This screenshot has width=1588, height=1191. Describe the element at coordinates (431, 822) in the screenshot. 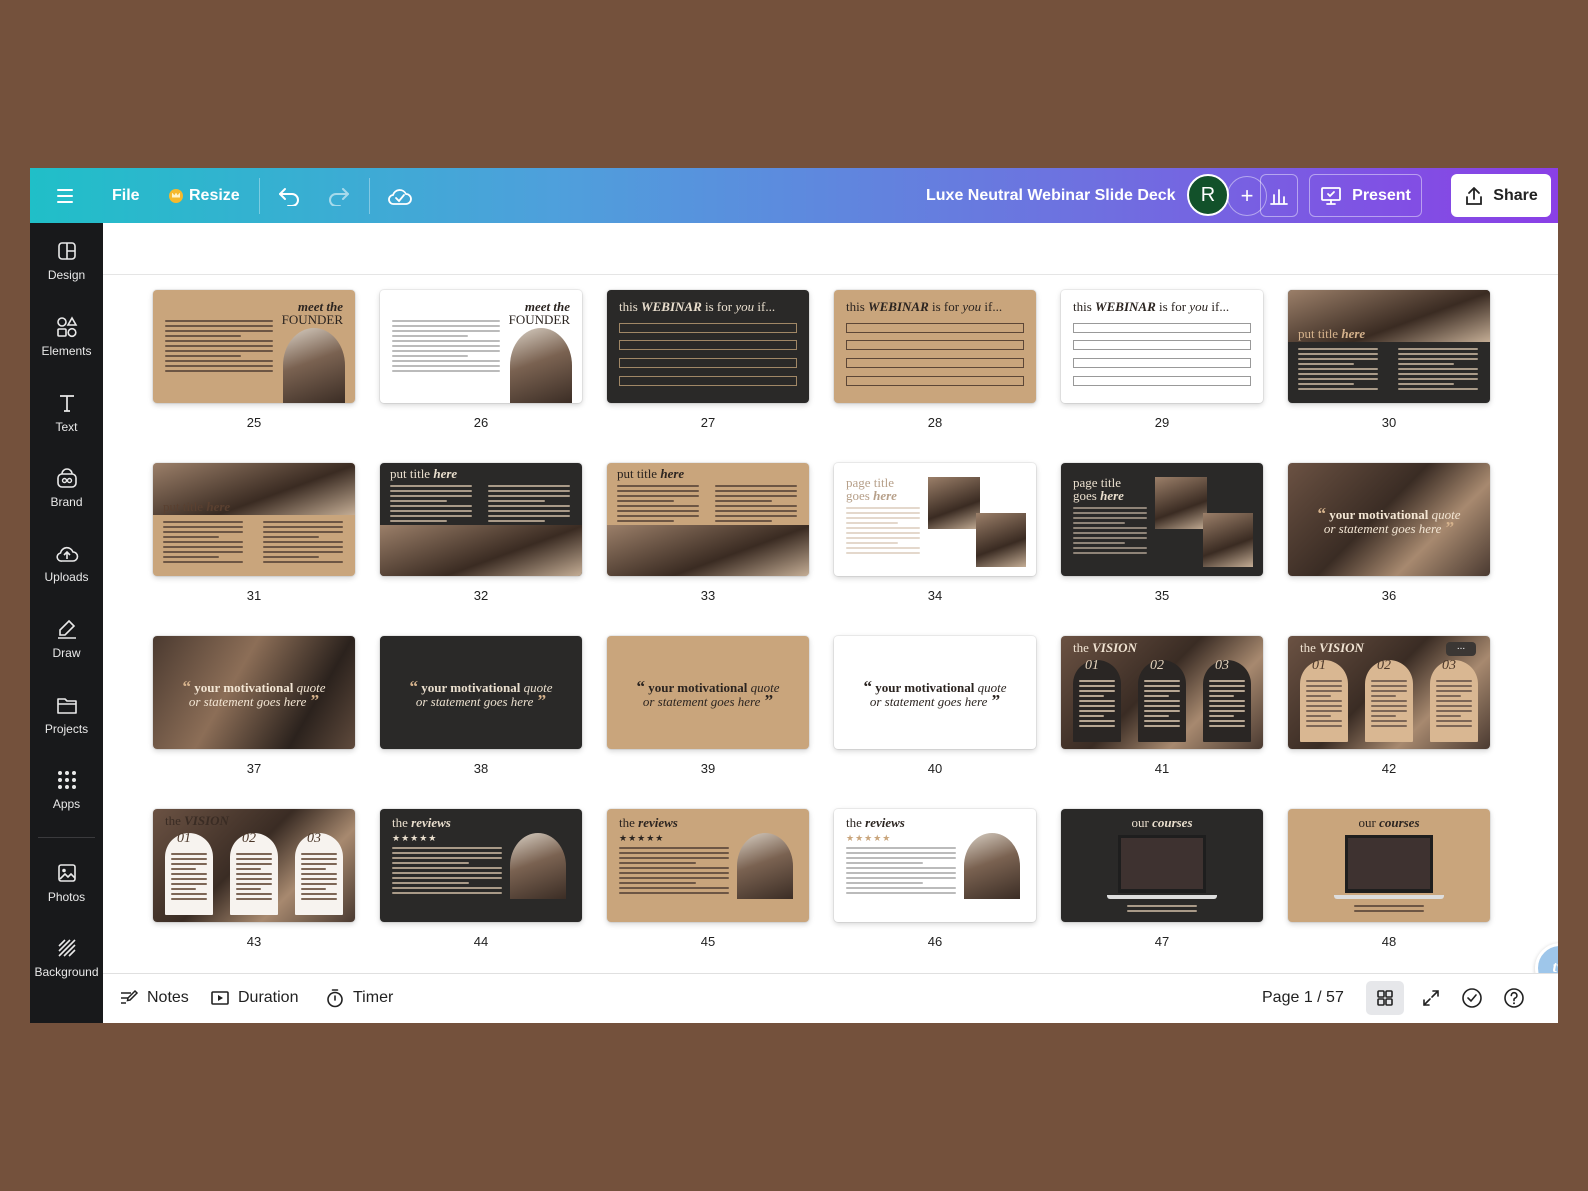

I see `title-emphasis: reviews` at that location.